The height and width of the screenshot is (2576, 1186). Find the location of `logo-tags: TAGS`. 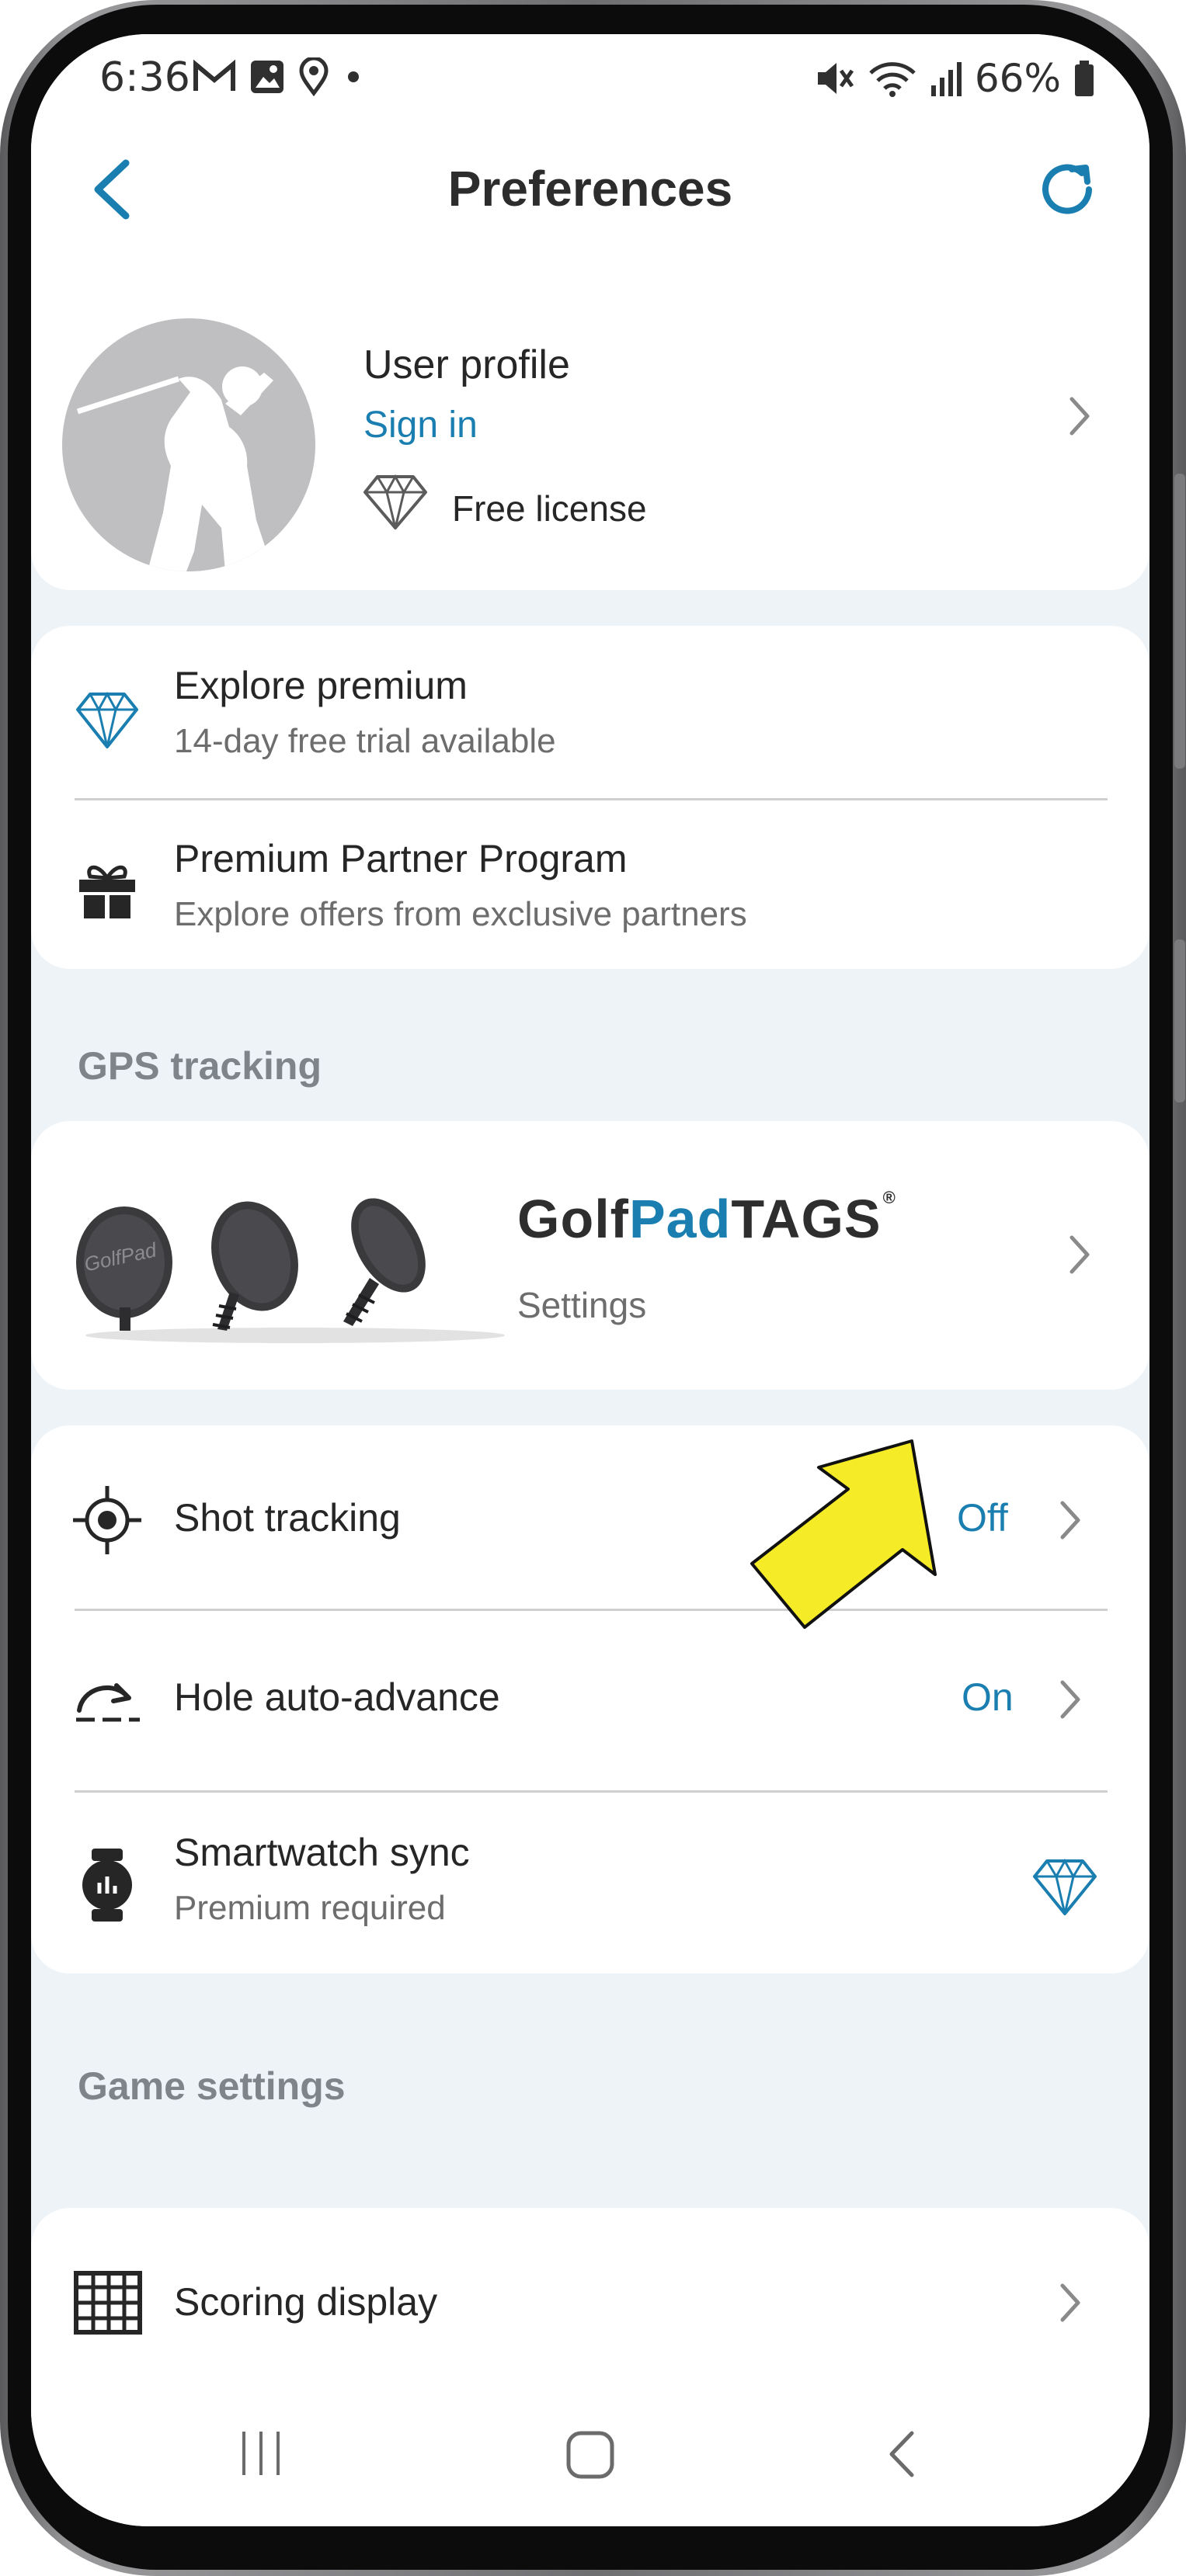

logo-tags: TAGS is located at coordinates (806, 1219).